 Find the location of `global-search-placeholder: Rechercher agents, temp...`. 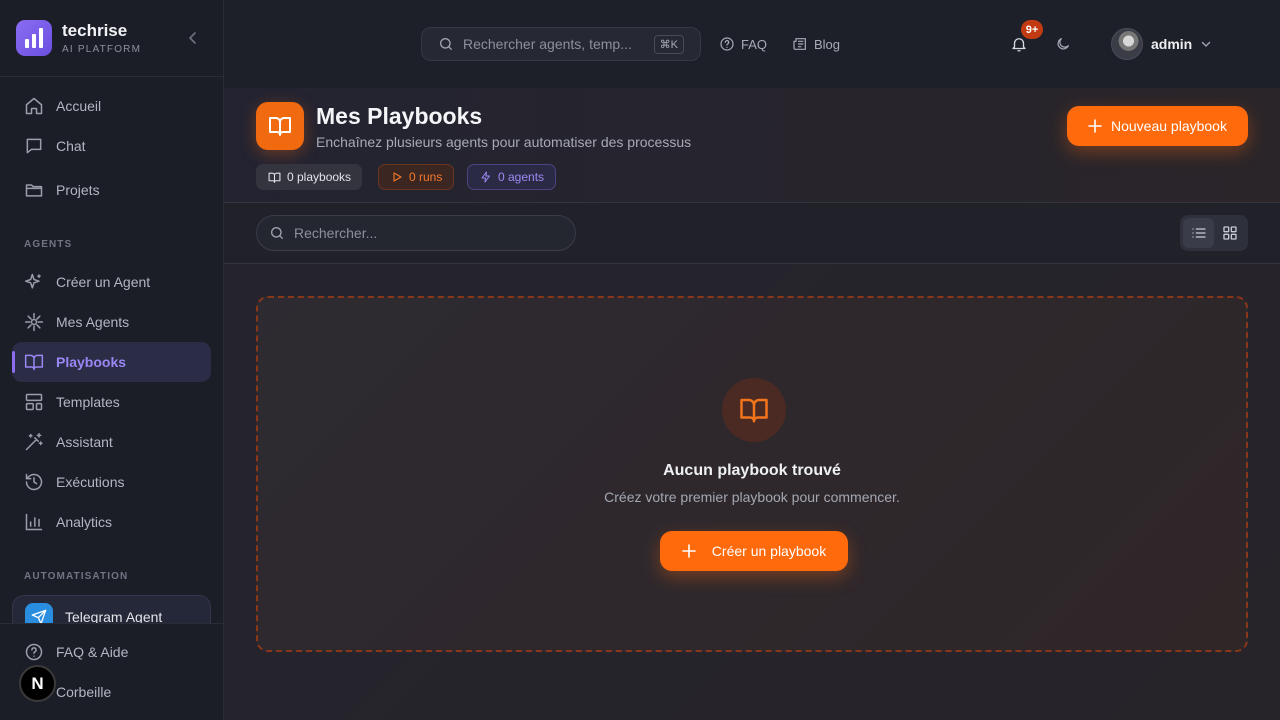

global-search-placeholder: Rechercher agents, temp... is located at coordinates (547, 44).